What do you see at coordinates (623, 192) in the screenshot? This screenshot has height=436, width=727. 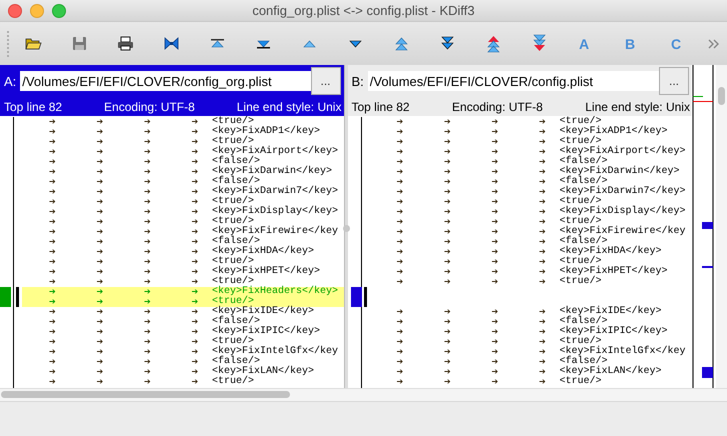 I see `code-line: <key>FixDarwin7</key>` at bounding box center [623, 192].